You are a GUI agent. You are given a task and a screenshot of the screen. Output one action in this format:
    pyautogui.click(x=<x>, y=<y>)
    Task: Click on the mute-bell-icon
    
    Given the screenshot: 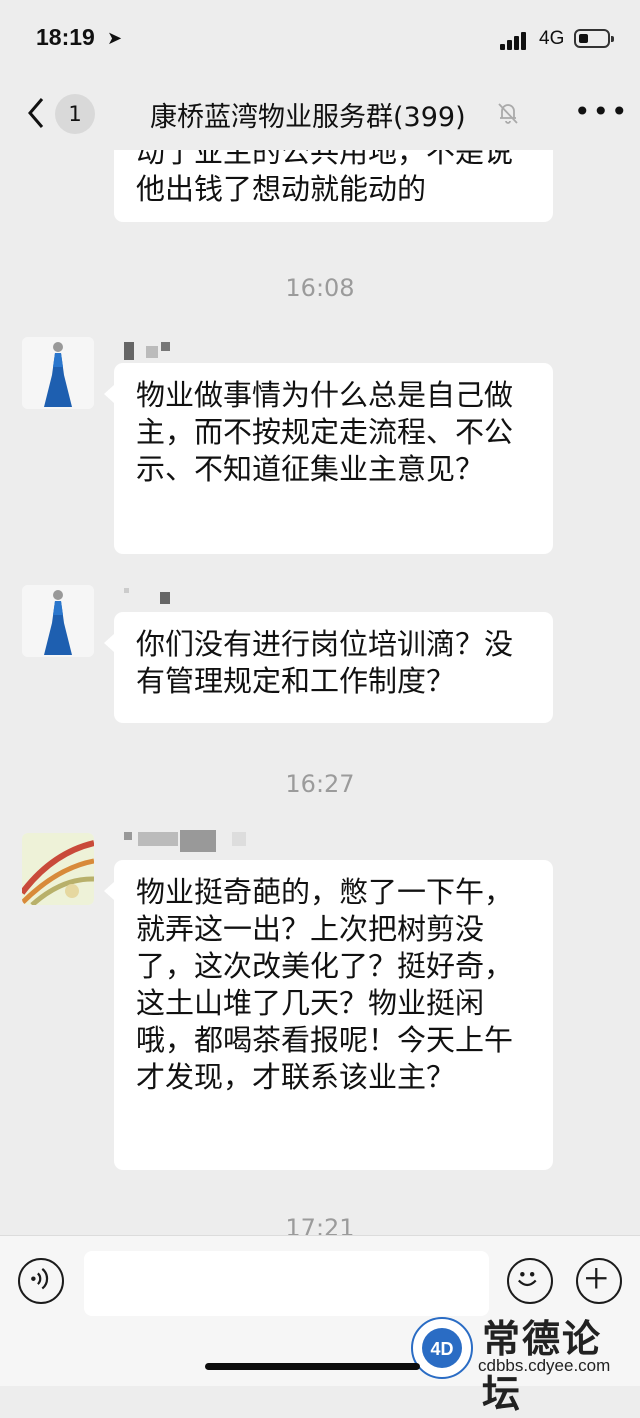 What is the action you would take?
    pyautogui.click(x=508, y=113)
    